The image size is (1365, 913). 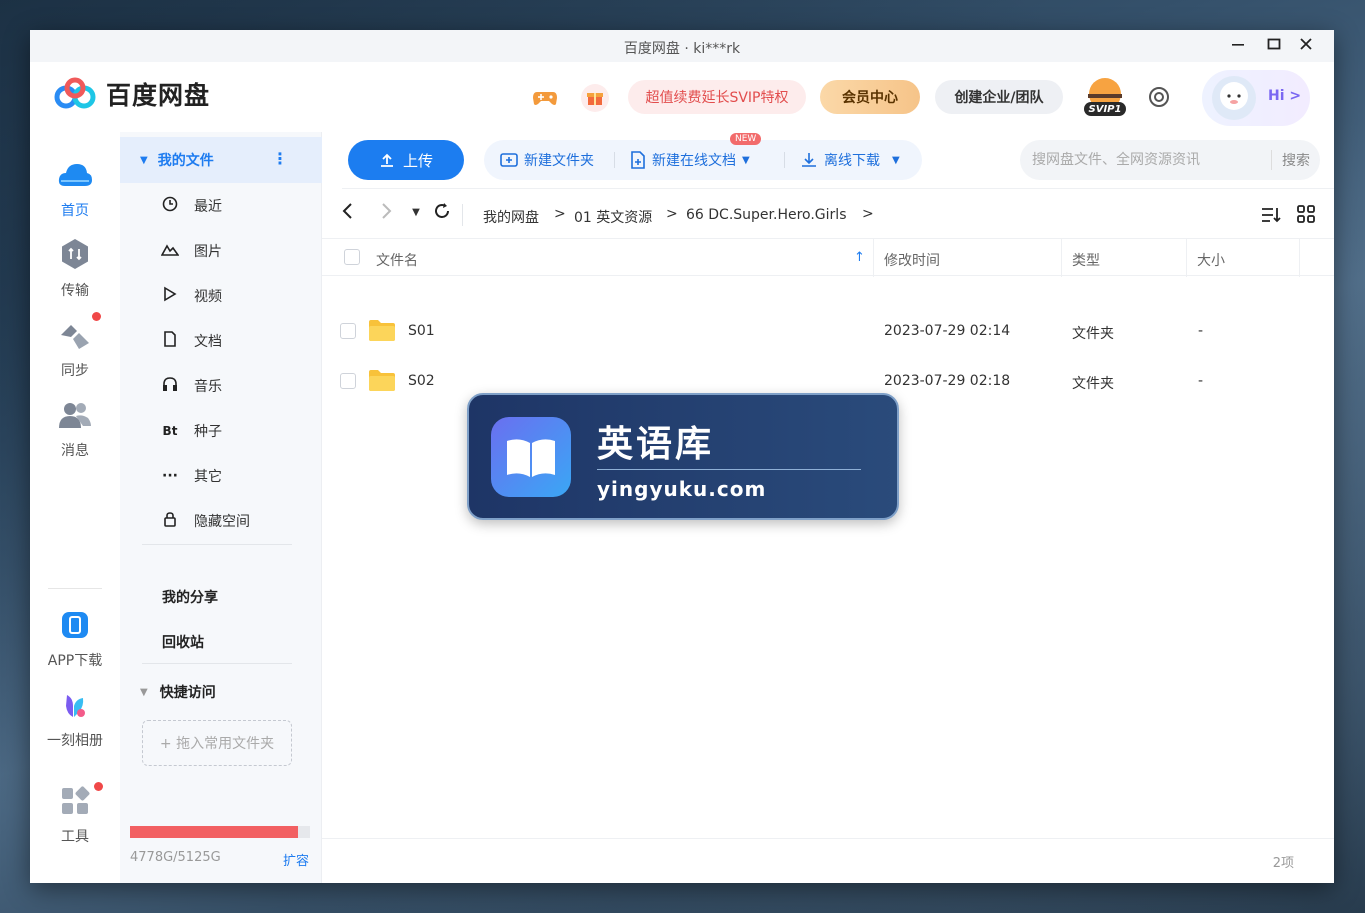 What do you see at coordinates (175, 857) in the screenshot?
I see `storage-usage-text: 4778G/5125G` at bounding box center [175, 857].